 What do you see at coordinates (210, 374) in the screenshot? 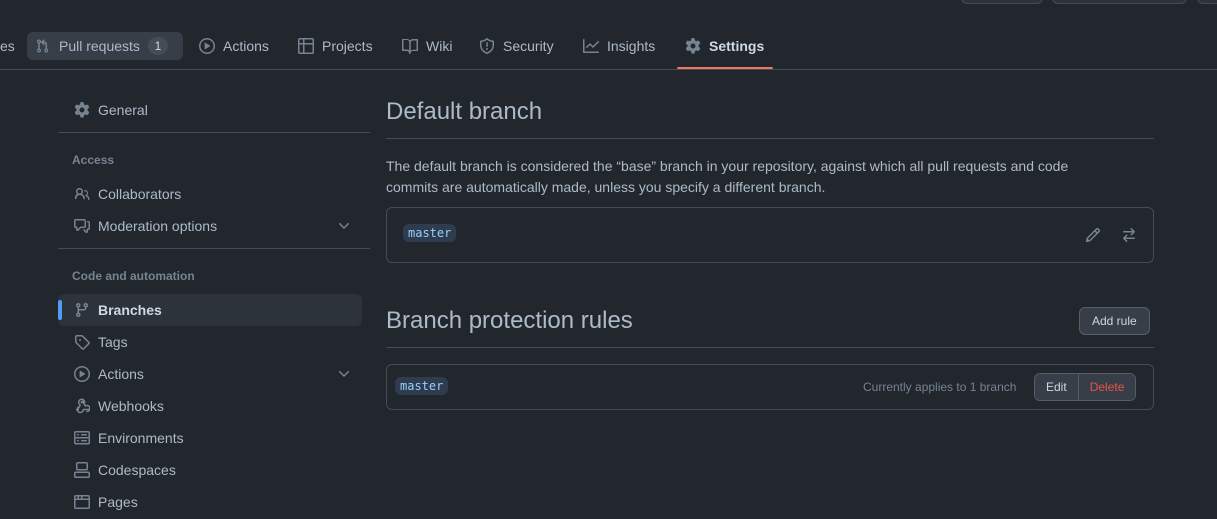
I see `sidebar-item-actions: Actions` at bounding box center [210, 374].